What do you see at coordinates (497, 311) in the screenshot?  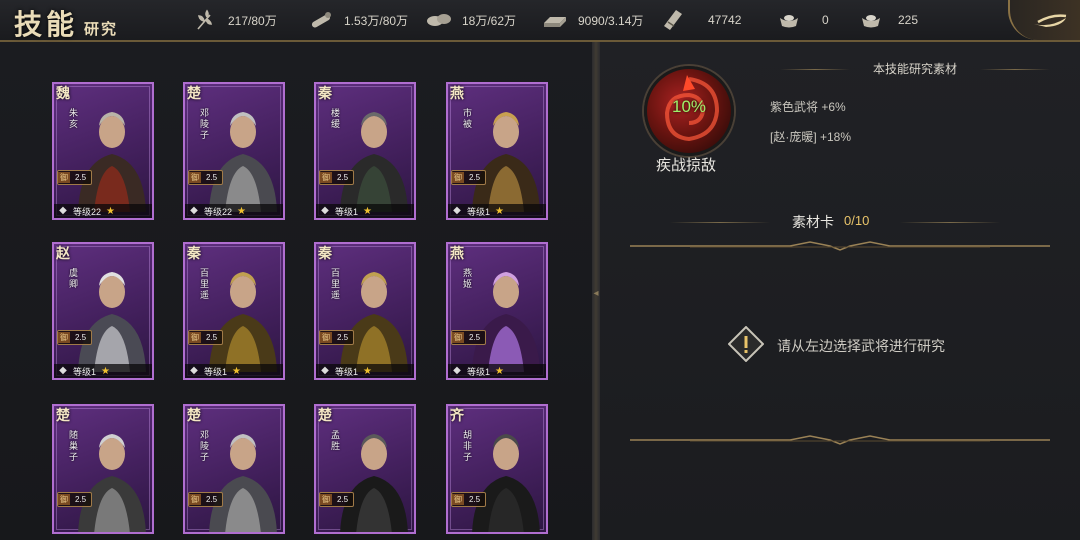 I see `hero-card: 燕燕姬御 2.5 ◆ 等级1 ★` at bounding box center [497, 311].